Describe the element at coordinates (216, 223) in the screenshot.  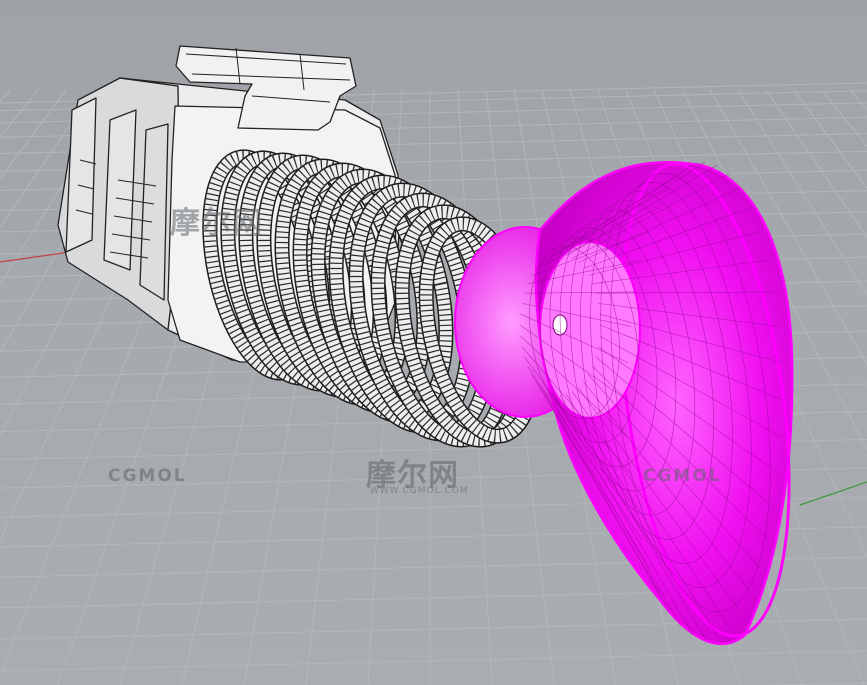
I see `watermark-logo-top: 摩尔网` at that location.